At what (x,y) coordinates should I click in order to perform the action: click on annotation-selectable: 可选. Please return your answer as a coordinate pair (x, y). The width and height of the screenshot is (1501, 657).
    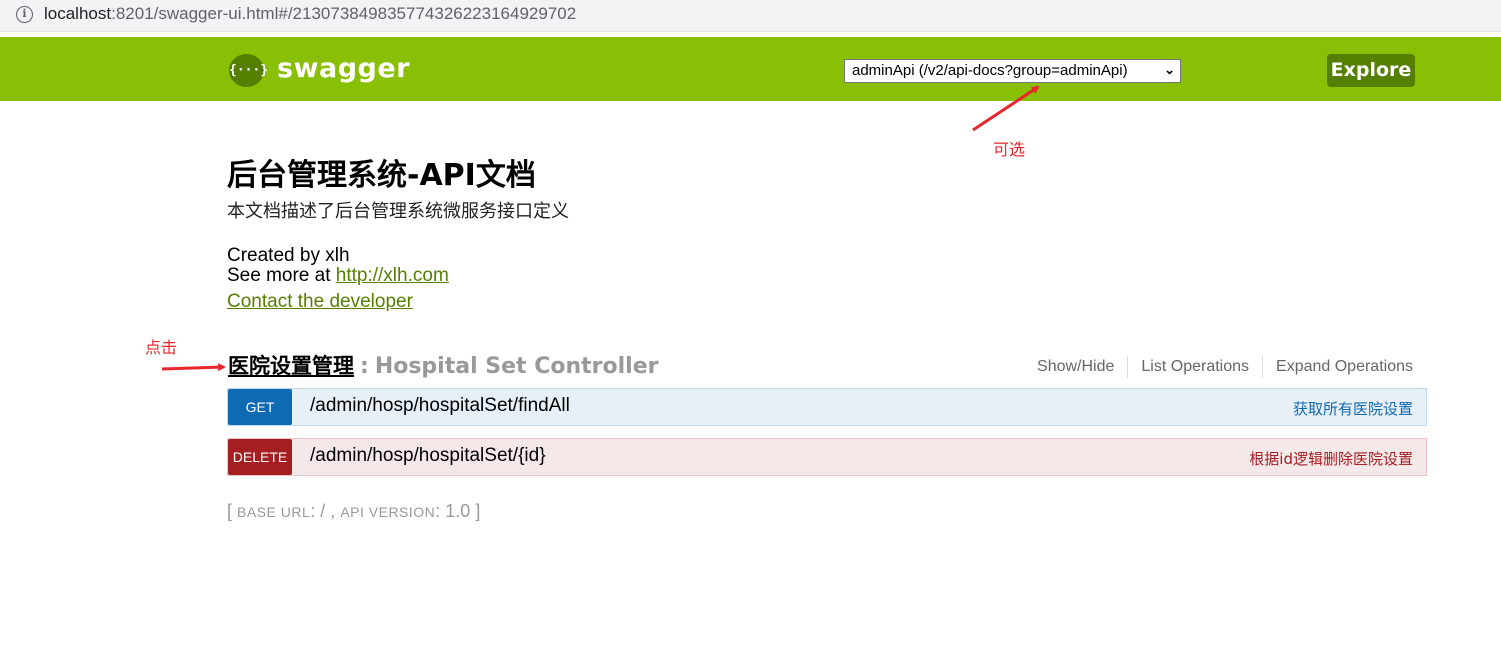
    Looking at the image, I should click on (1009, 149).